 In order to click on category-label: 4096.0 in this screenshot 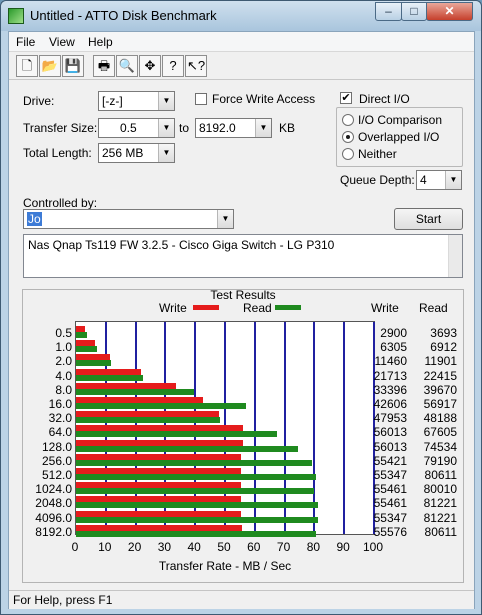, I will do `click(53, 517)`.